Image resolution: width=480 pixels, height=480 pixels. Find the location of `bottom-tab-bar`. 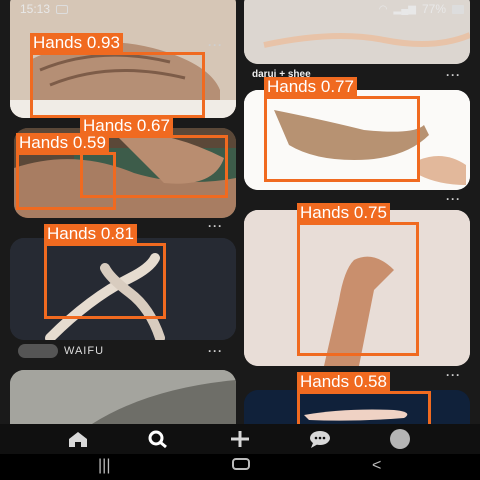

bottom-tab-bar is located at coordinates (240, 439).